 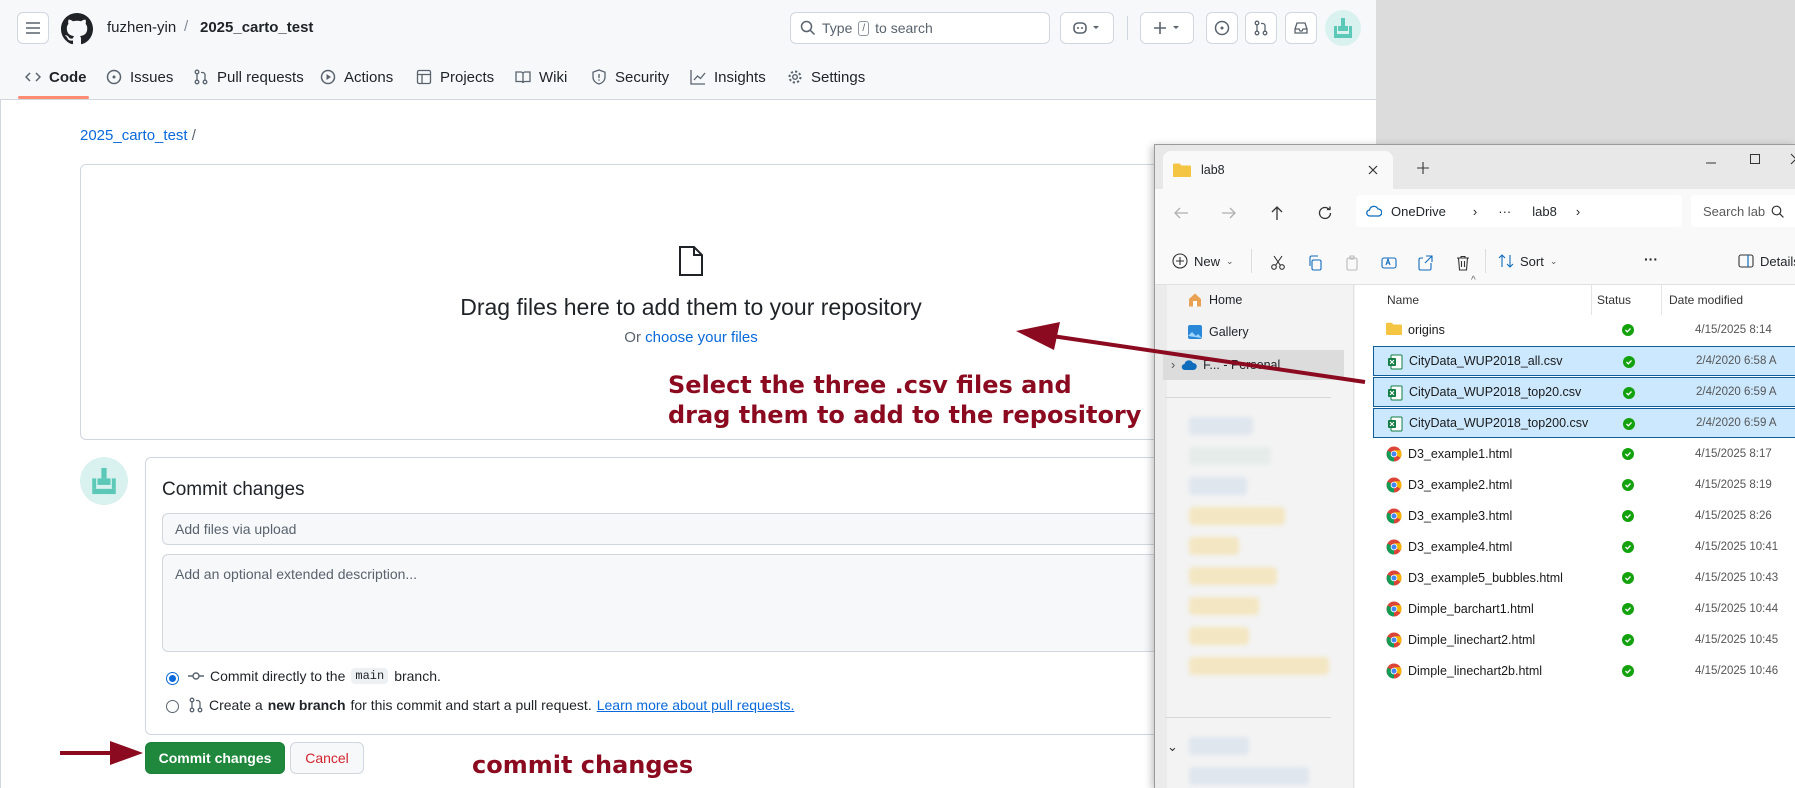 I want to click on inbox-icon, so click(x=1301, y=28).